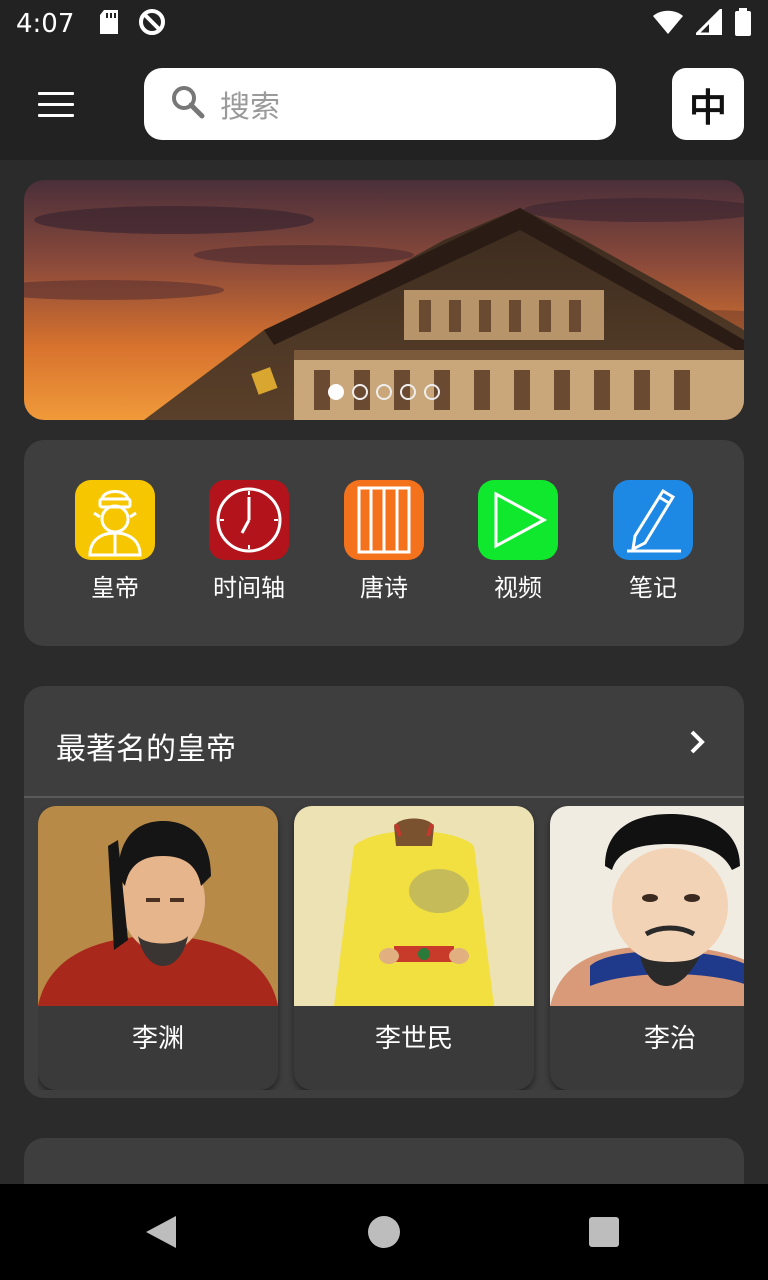  What do you see at coordinates (56, 104) in the screenshot?
I see `hamburger-menu-icon` at bounding box center [56, 104].